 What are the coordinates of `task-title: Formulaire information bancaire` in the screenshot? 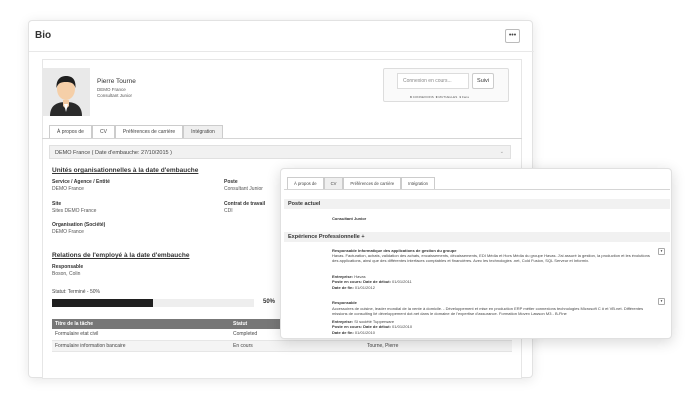 It's located at (141, 346).